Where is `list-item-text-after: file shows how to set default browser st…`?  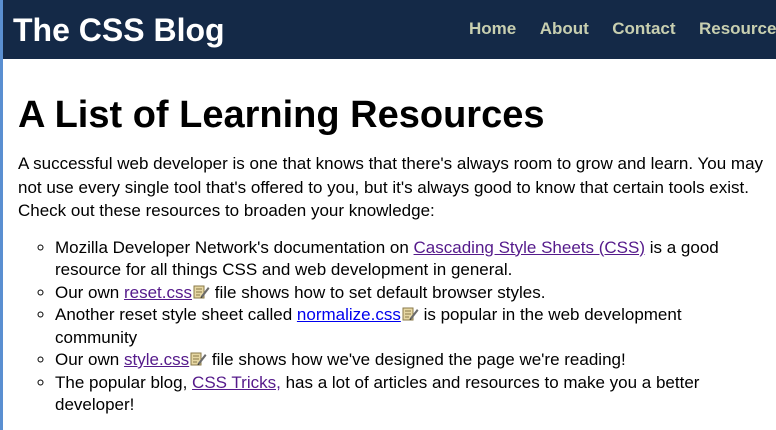 list-item-text-after: file shows how to set default browser st… is located at coordinates (378, 292).